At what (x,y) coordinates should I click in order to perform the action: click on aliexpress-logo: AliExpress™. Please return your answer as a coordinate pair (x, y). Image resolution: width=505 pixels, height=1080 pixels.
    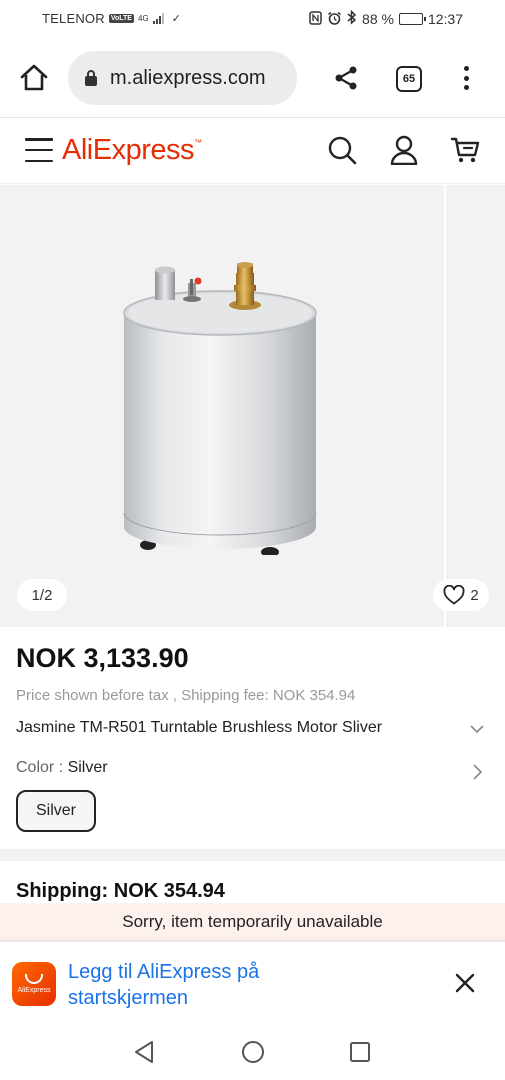
    Looking at the image, I should click on (132, 150).